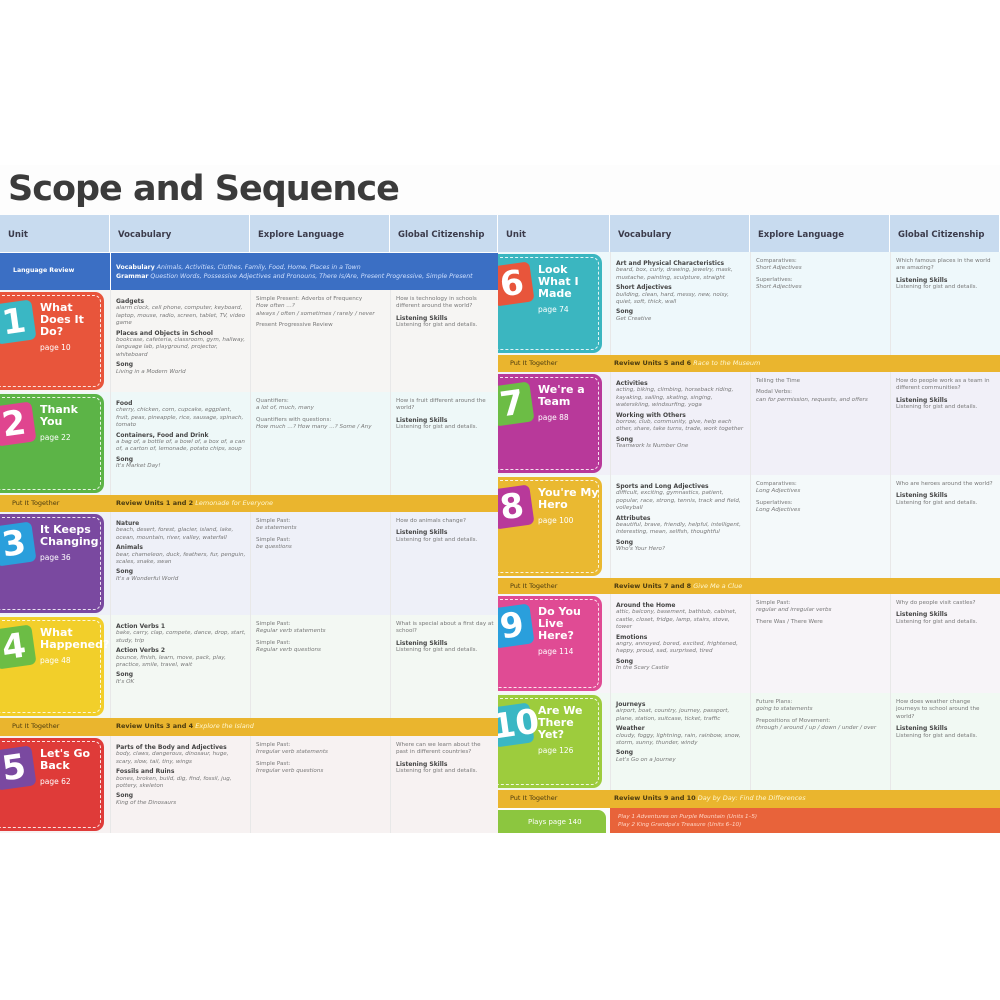  I want to click on unit-title: Look What I Made page 74, so click(570, 290).